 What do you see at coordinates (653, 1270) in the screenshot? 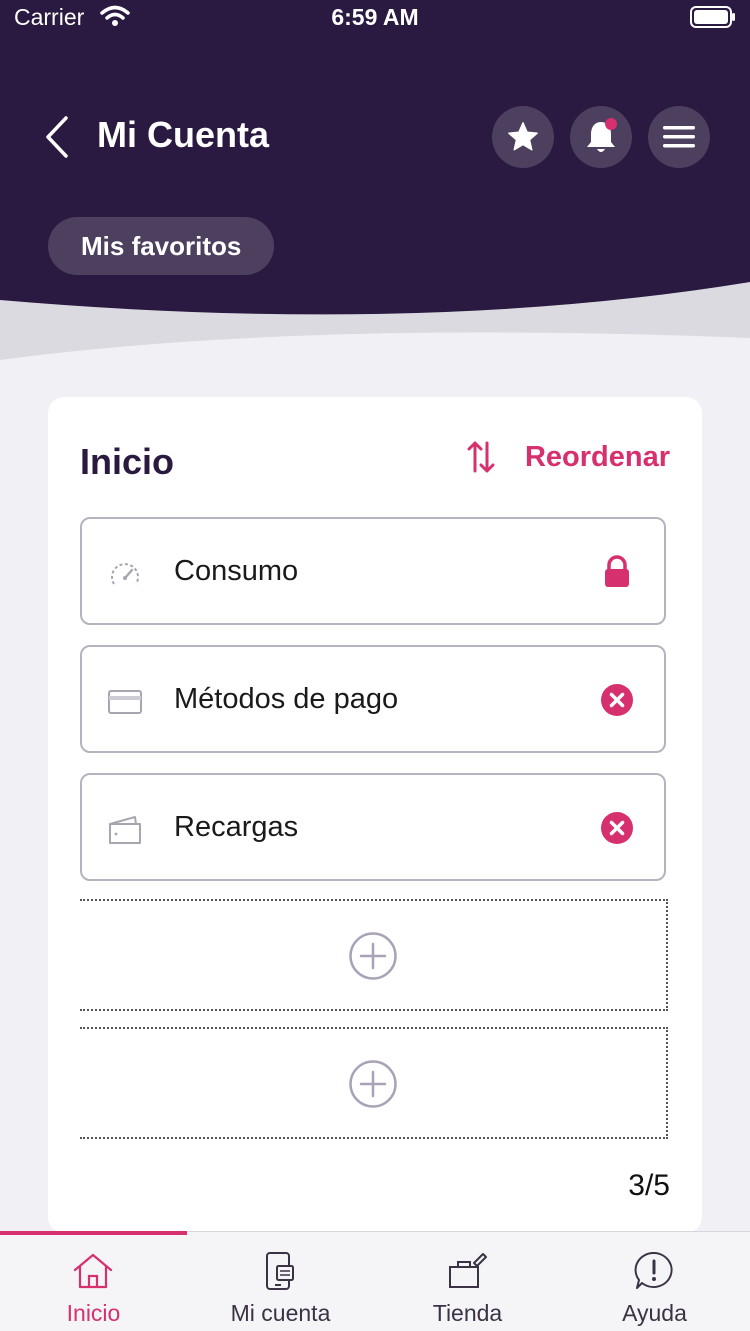
I see `help-icon` at bounding box center [653, 1270].